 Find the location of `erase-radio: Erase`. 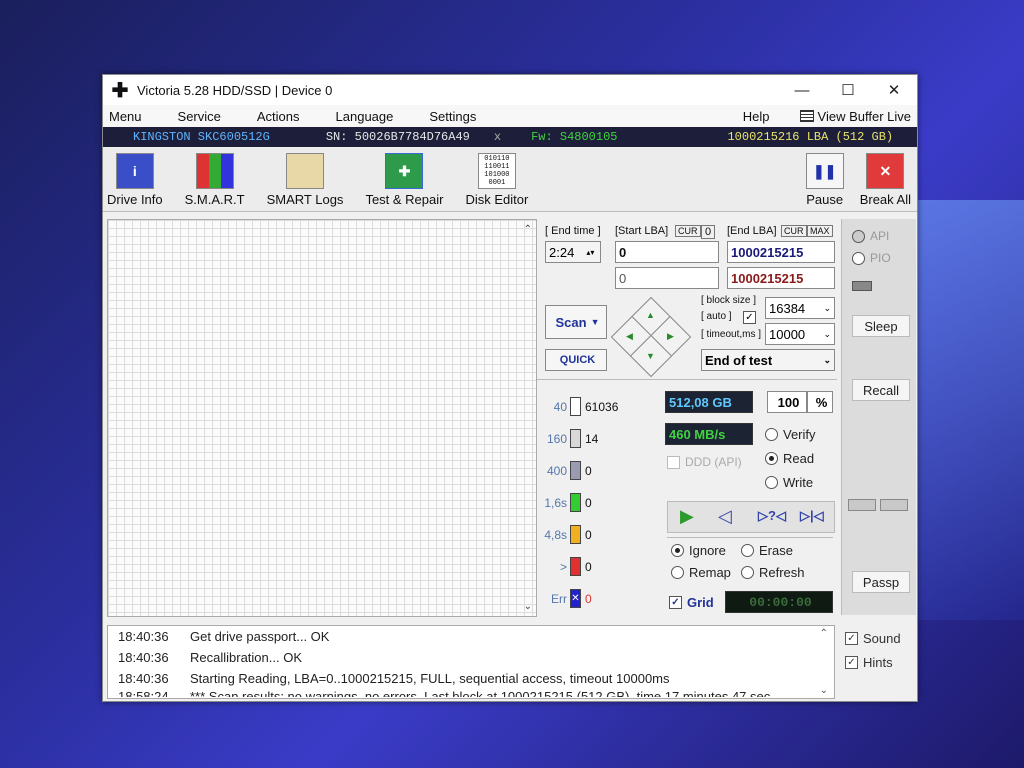

erase-radio: Erase is located at coordinates (767, 550).